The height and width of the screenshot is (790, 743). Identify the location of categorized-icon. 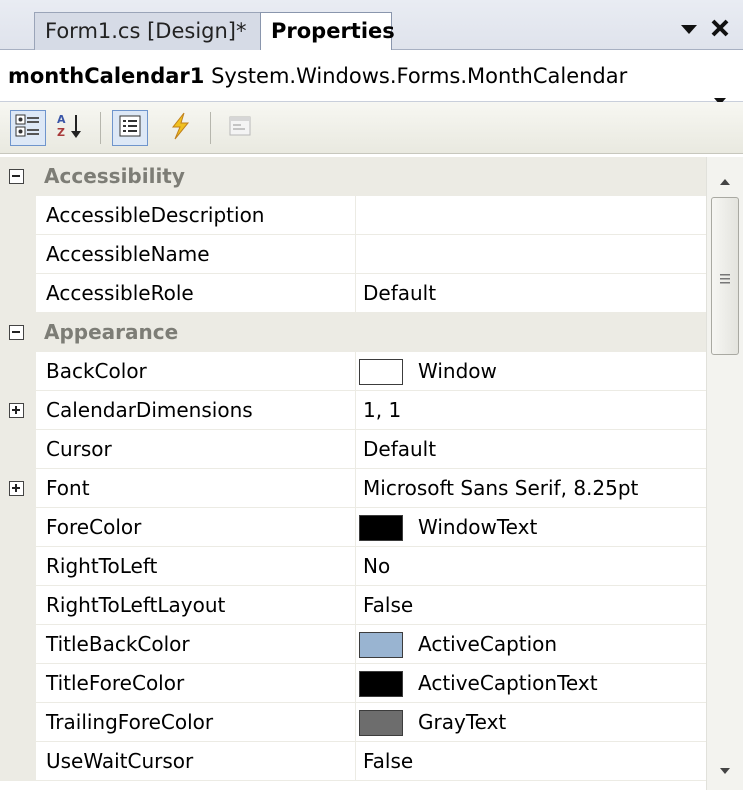
(28, 128).